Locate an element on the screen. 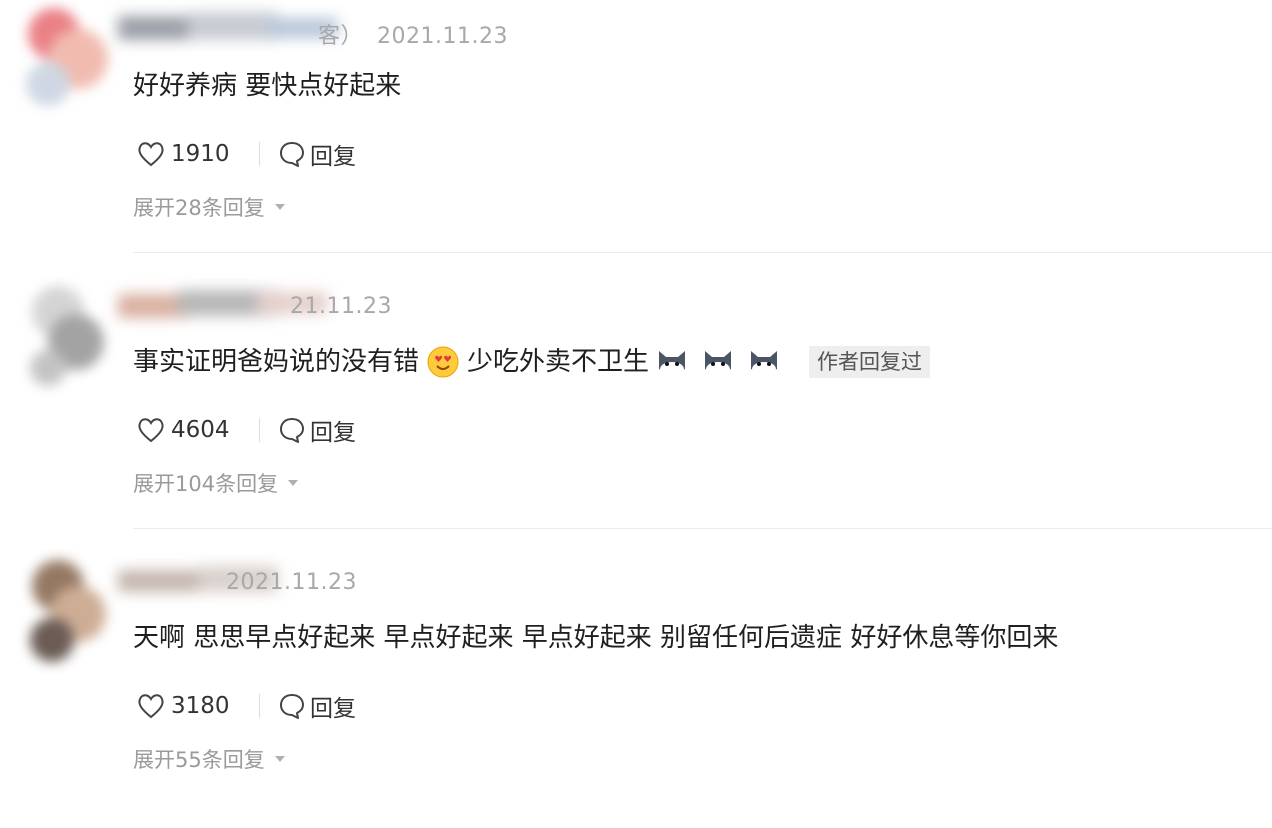  comment-meta: 客） 2021.11.23 is located at coordinates (413, 34).